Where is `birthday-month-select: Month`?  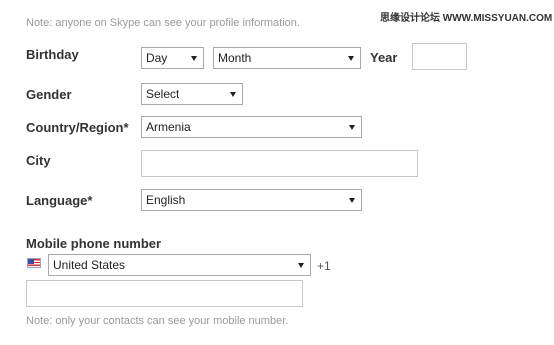
birthday-month-select: Month is located at coordinates (287, 58).